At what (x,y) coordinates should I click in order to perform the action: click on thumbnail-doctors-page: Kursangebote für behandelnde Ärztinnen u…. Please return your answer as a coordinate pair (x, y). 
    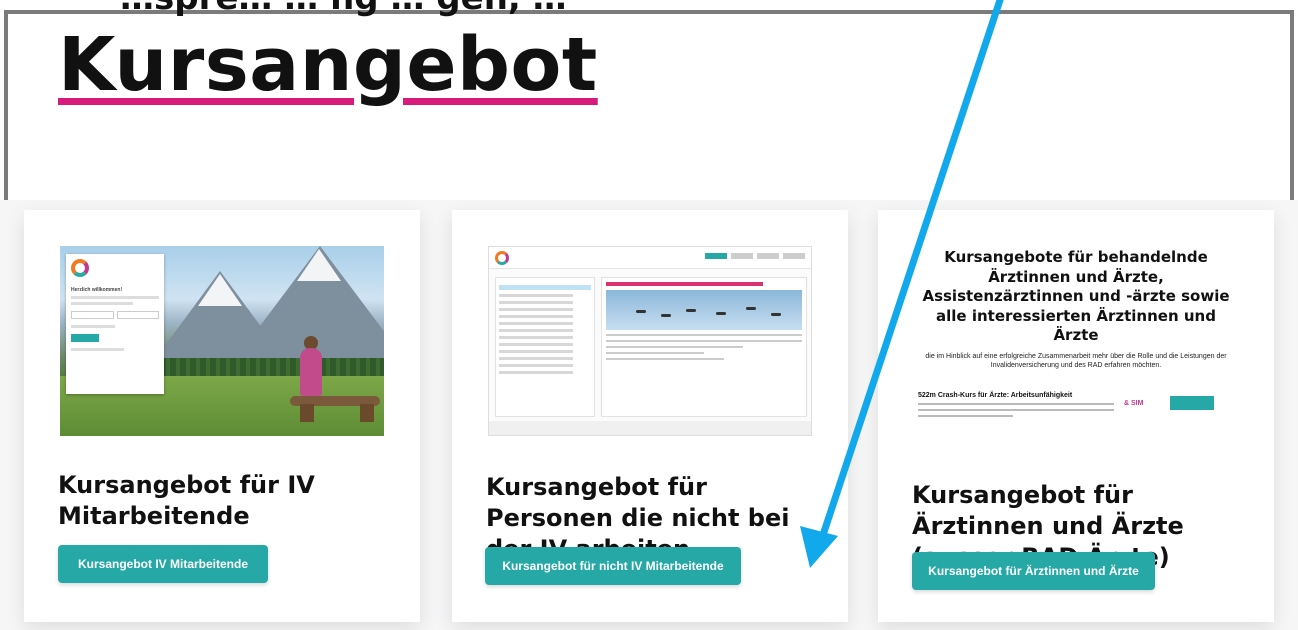
    Looking at the image, I should click on (1076, 341).